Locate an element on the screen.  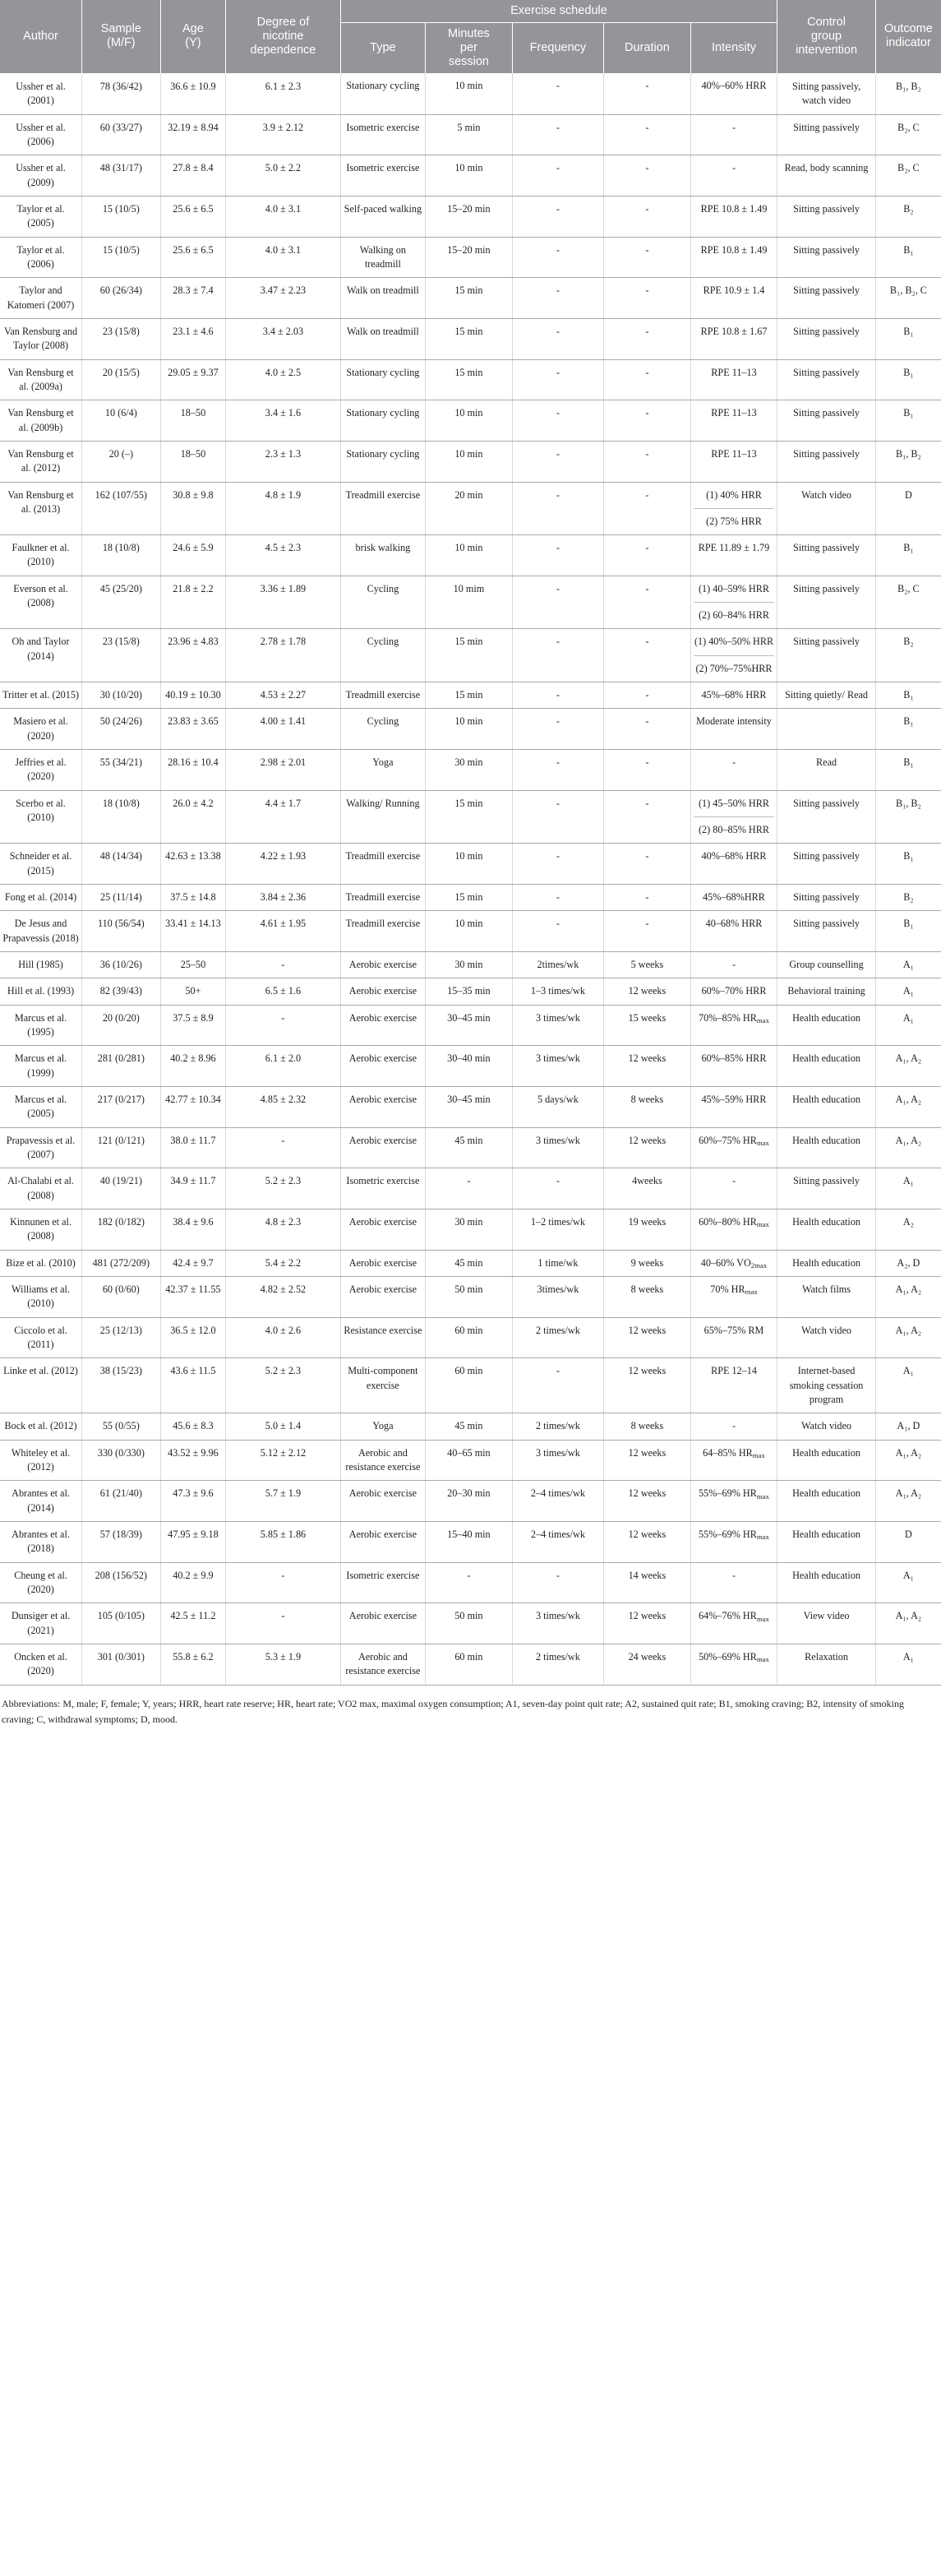
cell-author: Scerbo et al. (2010) is located at coordinates (41, 817).